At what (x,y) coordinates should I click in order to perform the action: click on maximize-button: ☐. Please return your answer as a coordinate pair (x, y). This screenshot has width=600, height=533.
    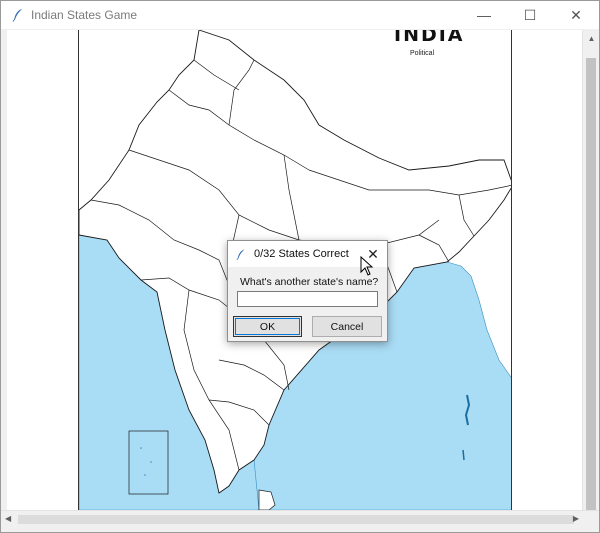
    Looking at the image, I should click on (530, 15).